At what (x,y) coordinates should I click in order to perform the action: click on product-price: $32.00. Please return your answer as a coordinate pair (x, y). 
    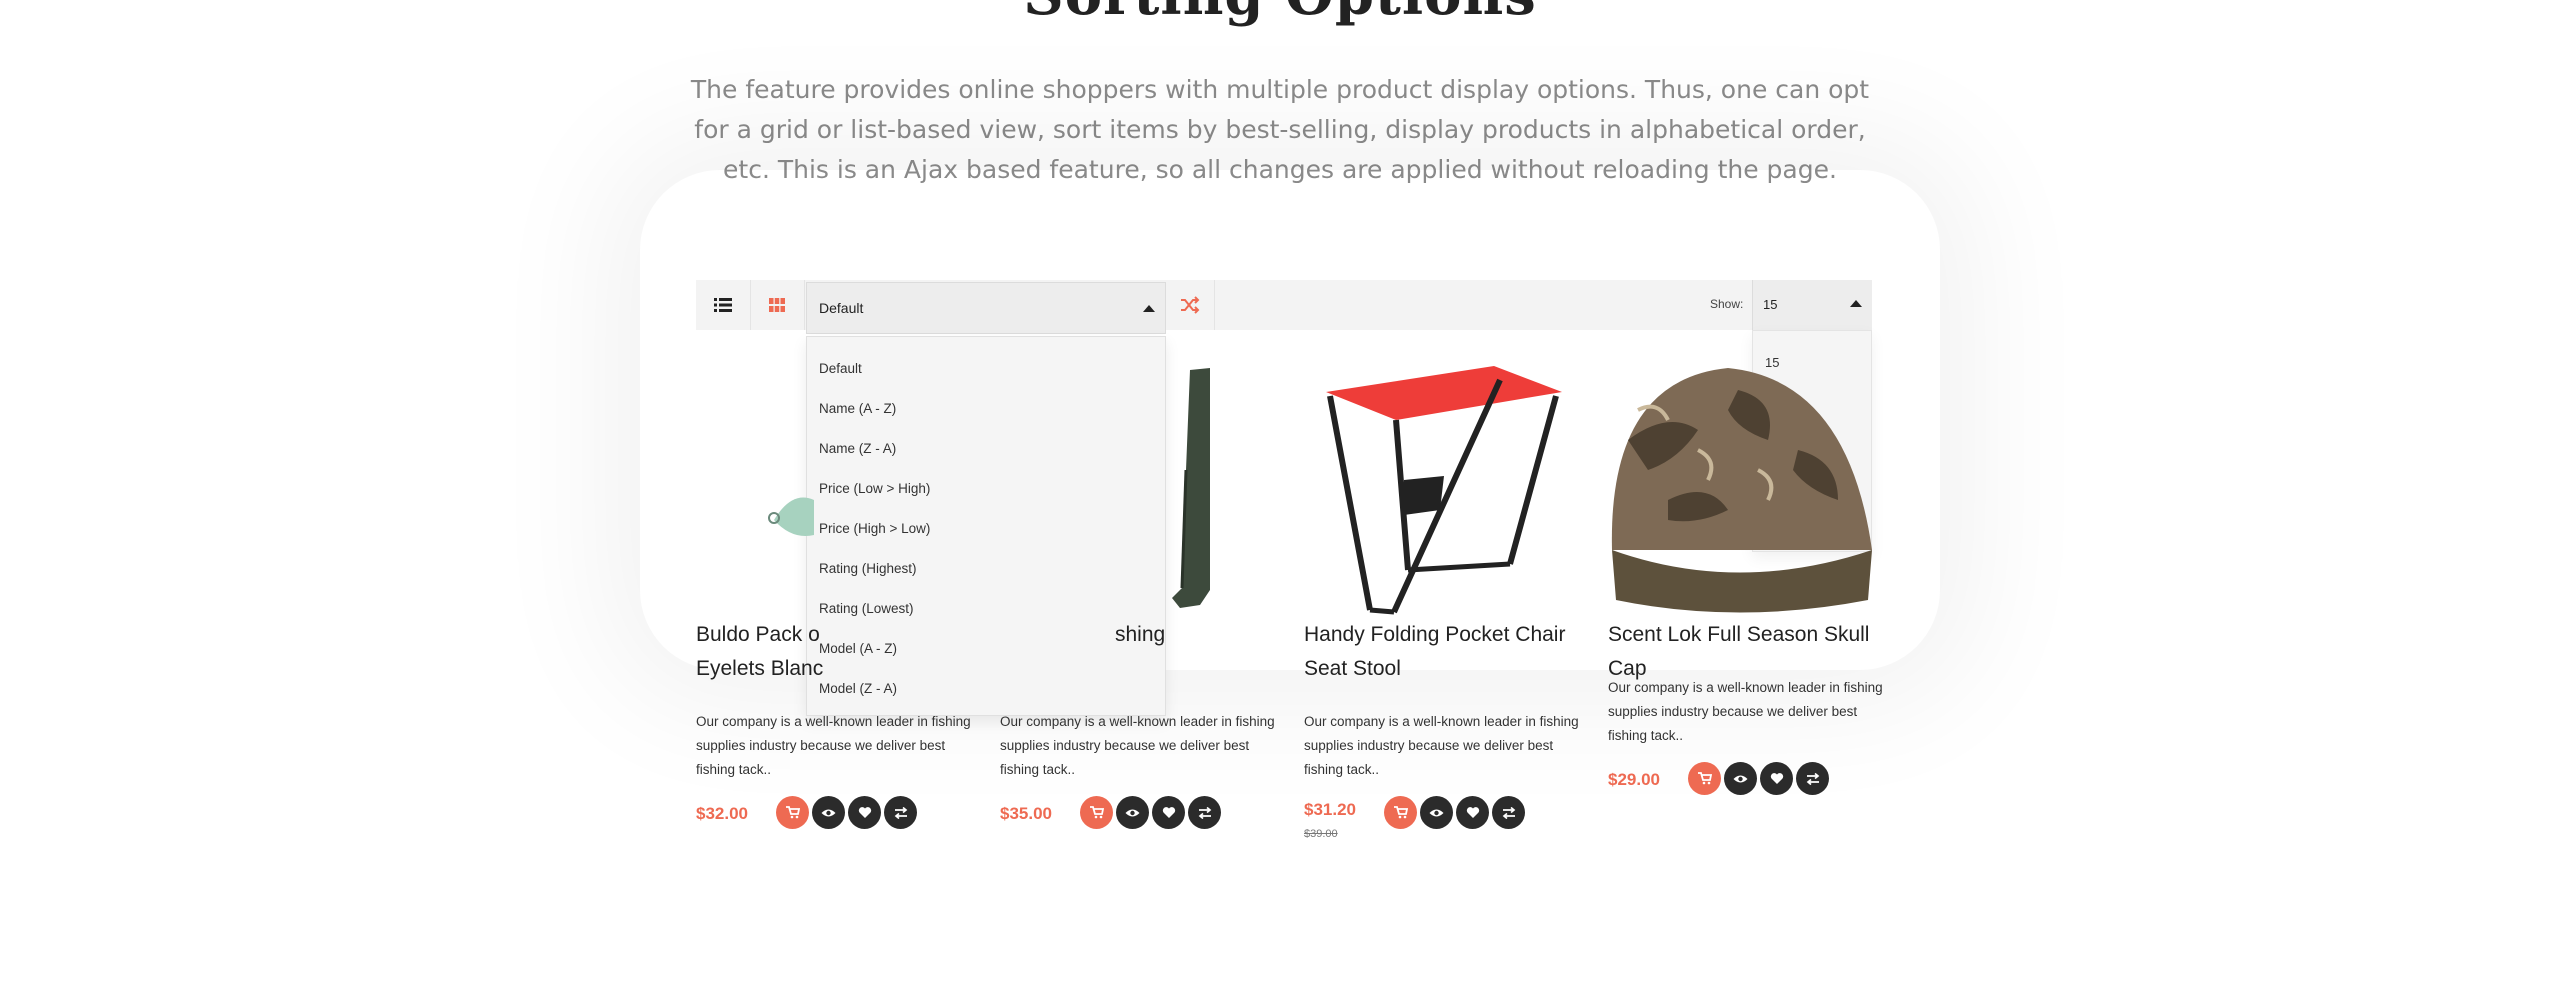
    Looking at the image, I should click on (722, 813).